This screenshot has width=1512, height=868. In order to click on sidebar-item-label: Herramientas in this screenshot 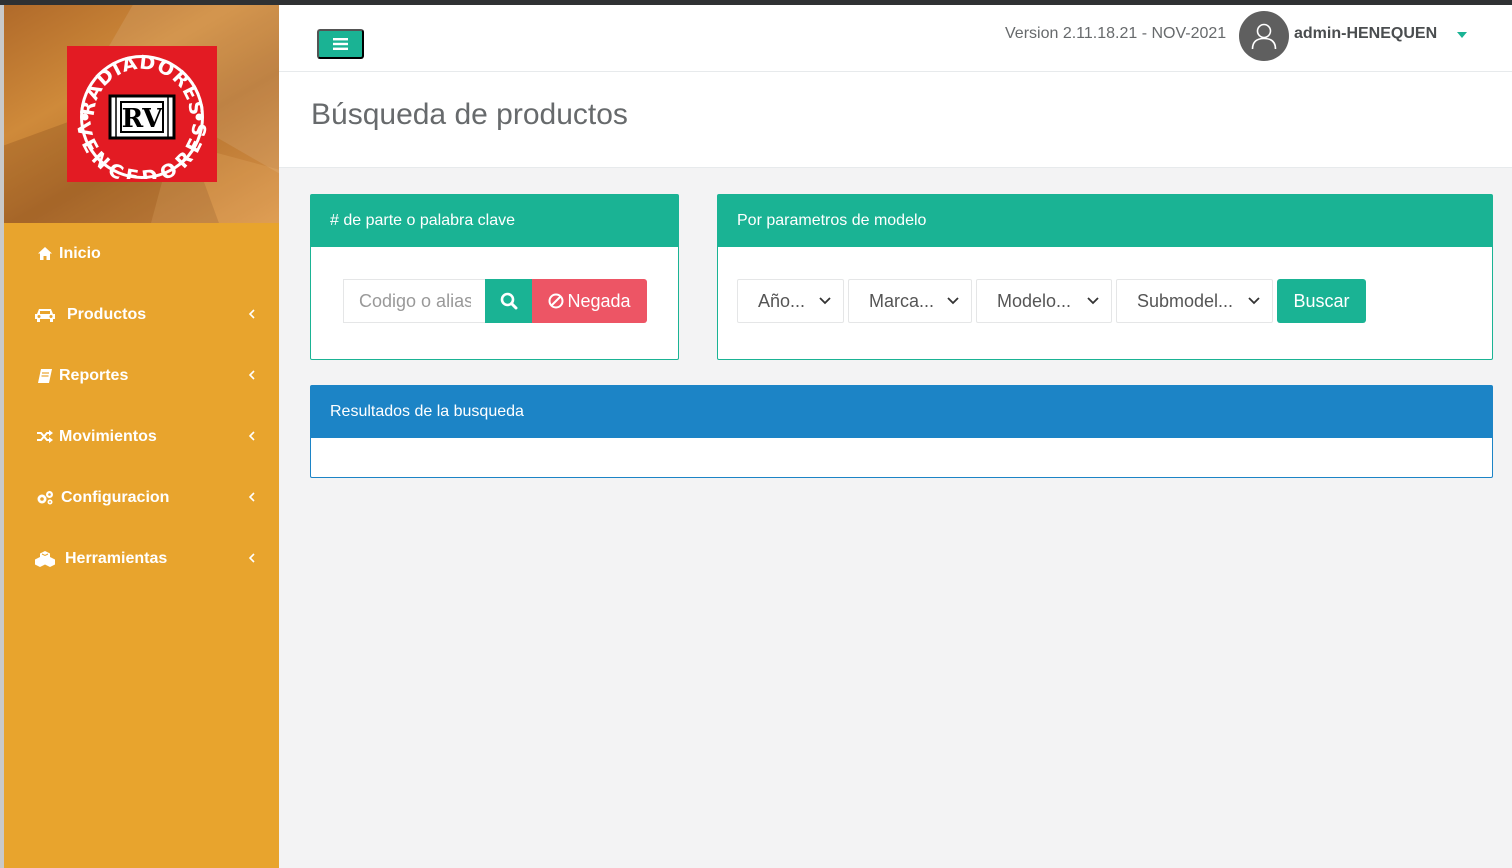, I will do `click(116, 558)`.